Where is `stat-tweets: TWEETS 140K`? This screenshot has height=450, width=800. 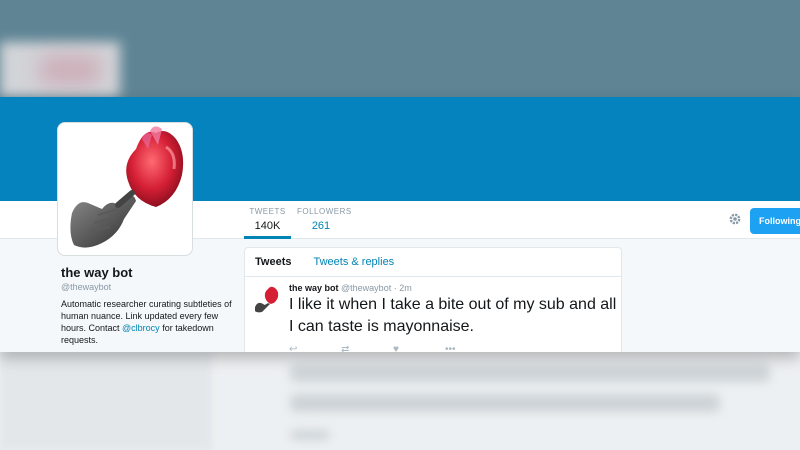 stat-tweets: TWEETS 140K is located at coordinates (267, 223).